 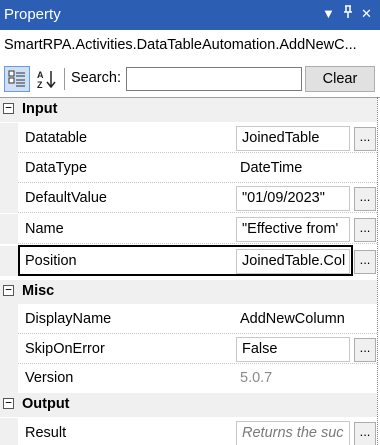 What do you see at coordinates (65, 349) in the screenshot?
I see `property-name: SkipOnError` at bounding box center [65, 349].